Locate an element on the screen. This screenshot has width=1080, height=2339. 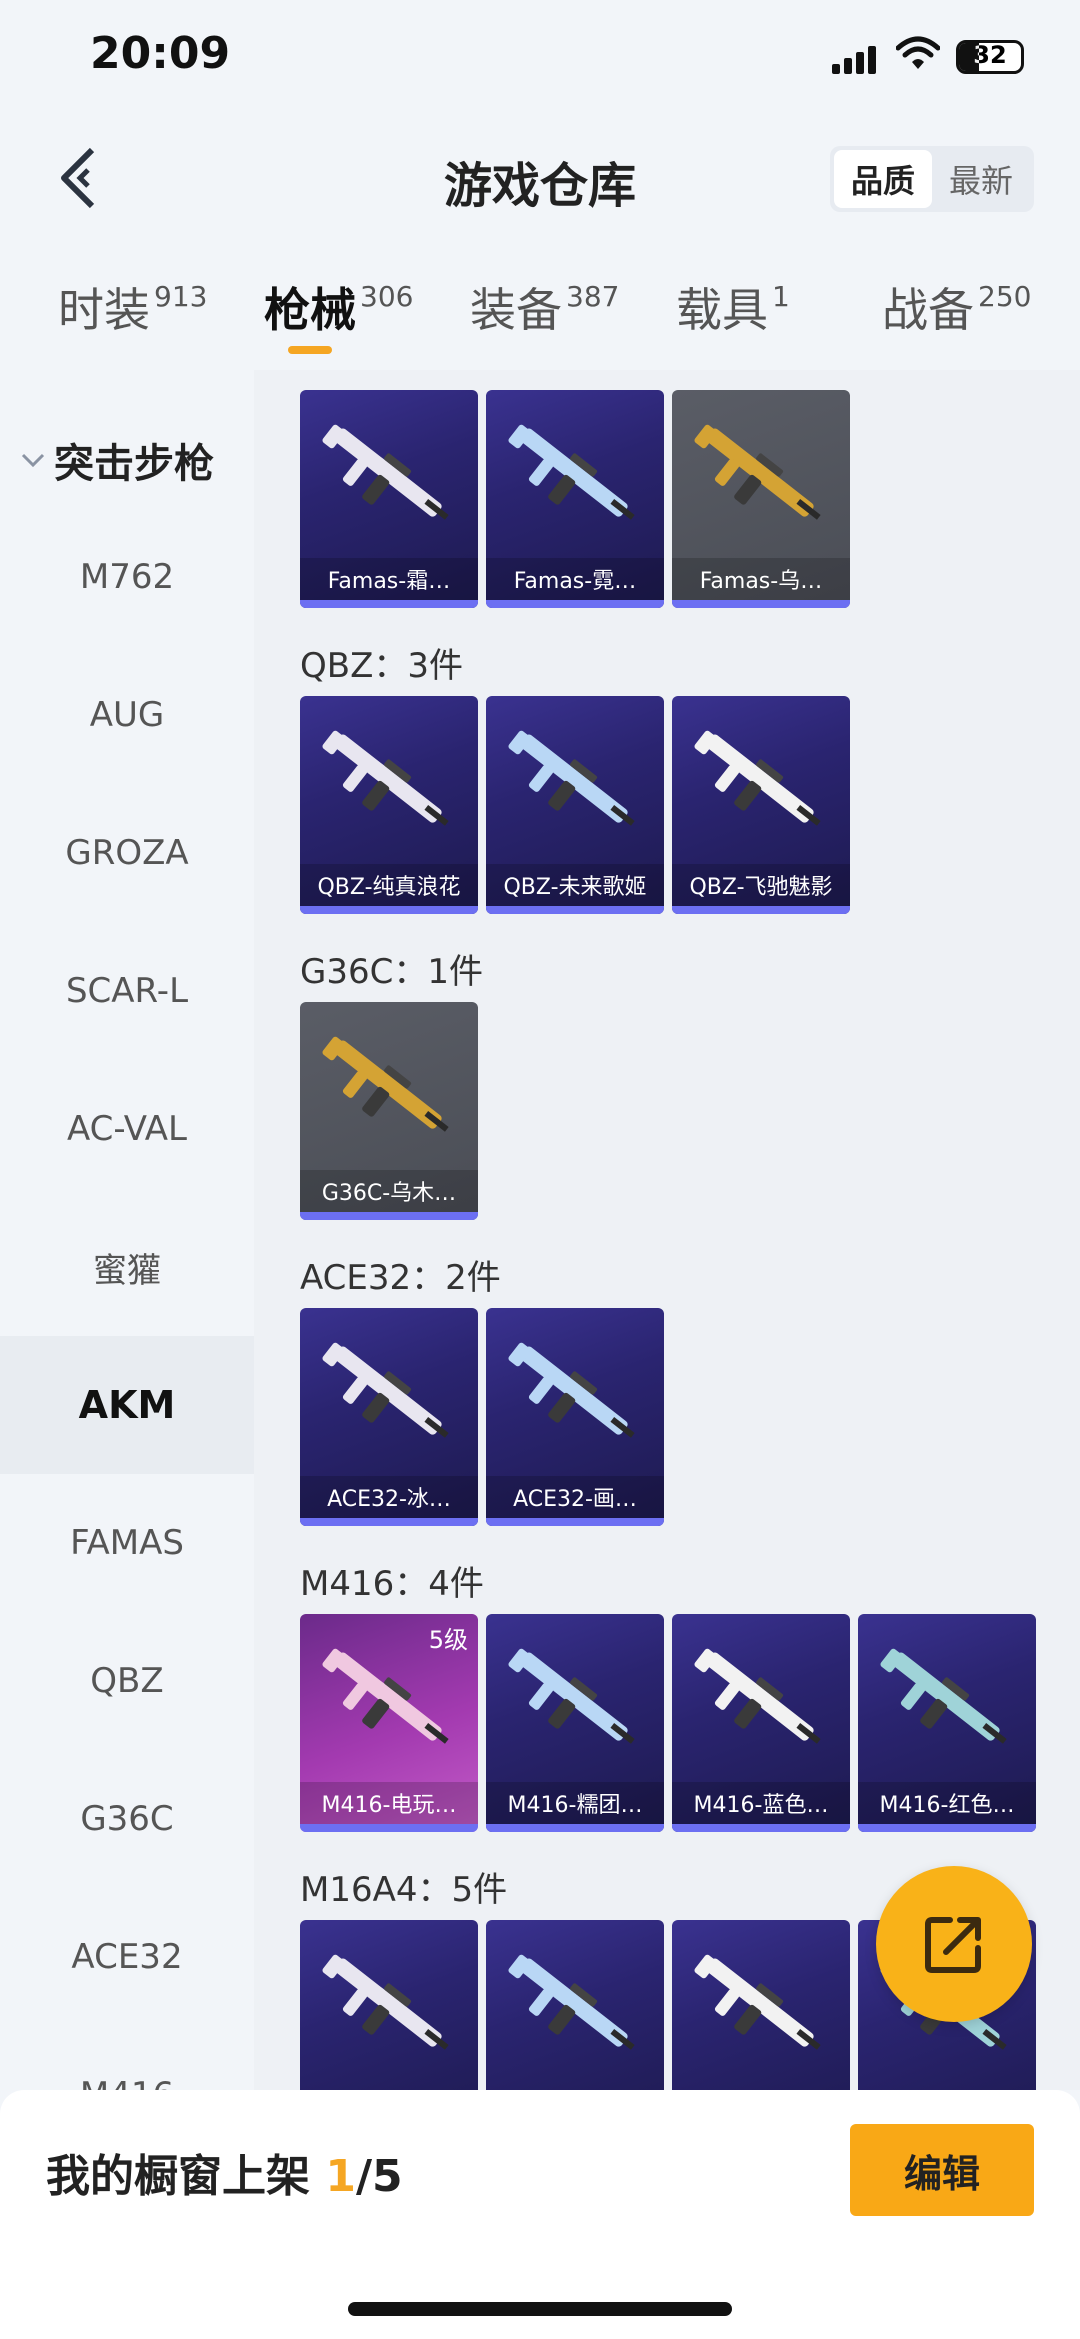
showcase-summary: 我的橱窗上架 1/5 is located at coordinates (224, 2172).